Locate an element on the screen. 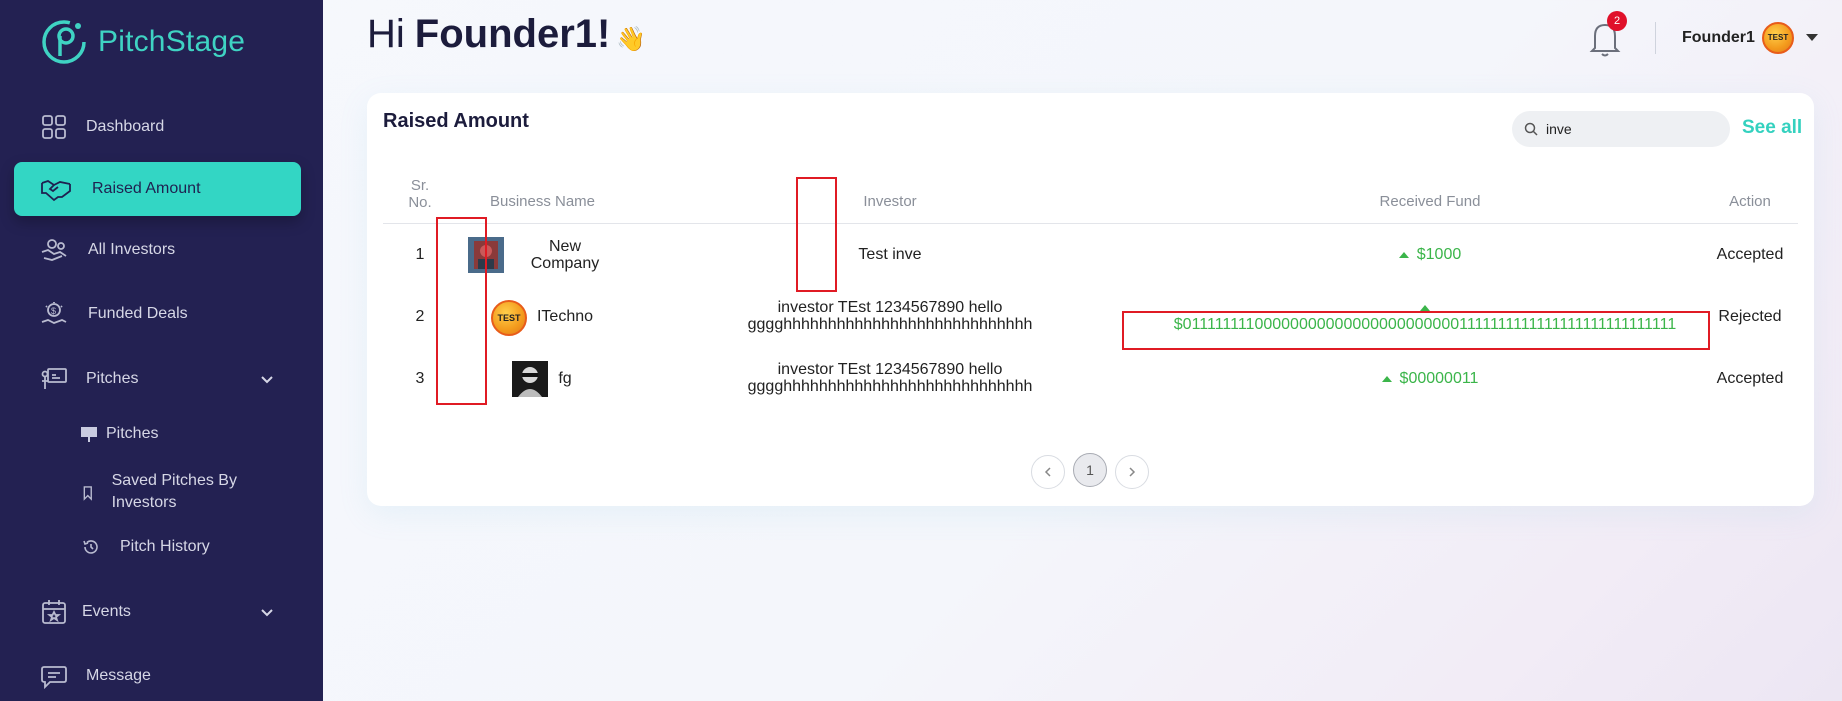  row-2-business-name: ITechno is located at coordinates (565, 316).